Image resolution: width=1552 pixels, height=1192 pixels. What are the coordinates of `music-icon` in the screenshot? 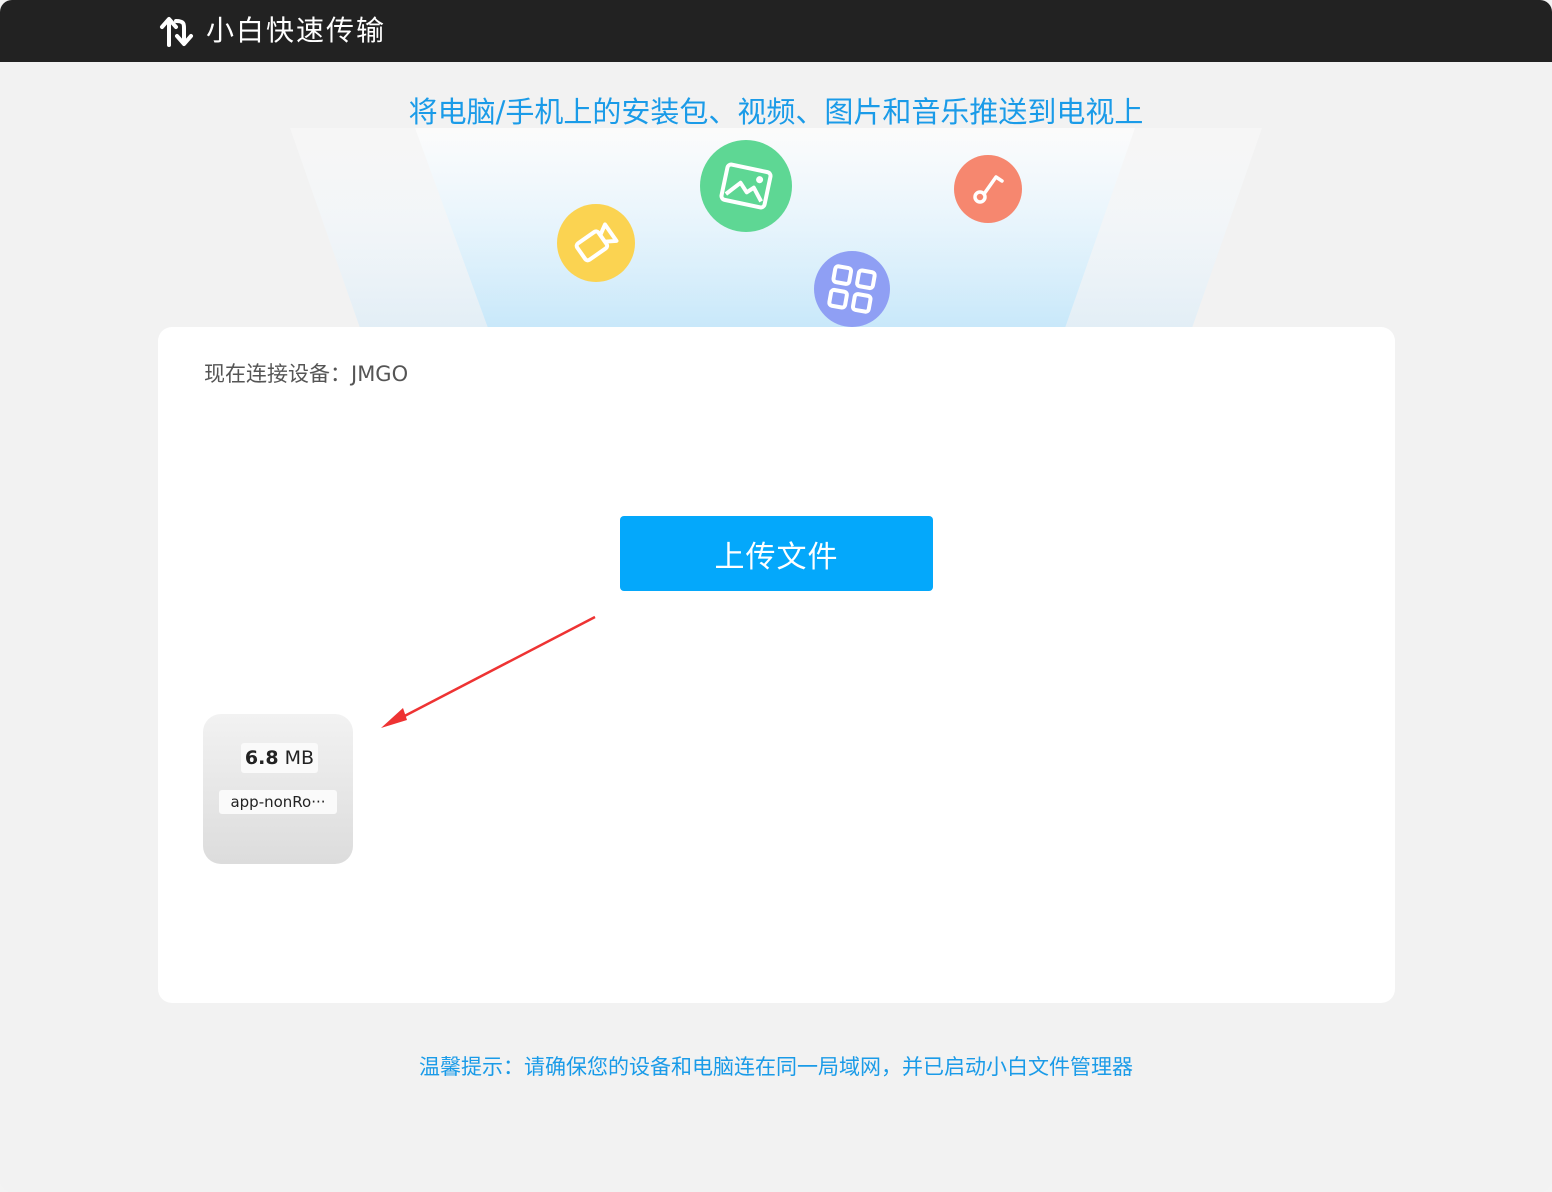 It's located at (988, 189).